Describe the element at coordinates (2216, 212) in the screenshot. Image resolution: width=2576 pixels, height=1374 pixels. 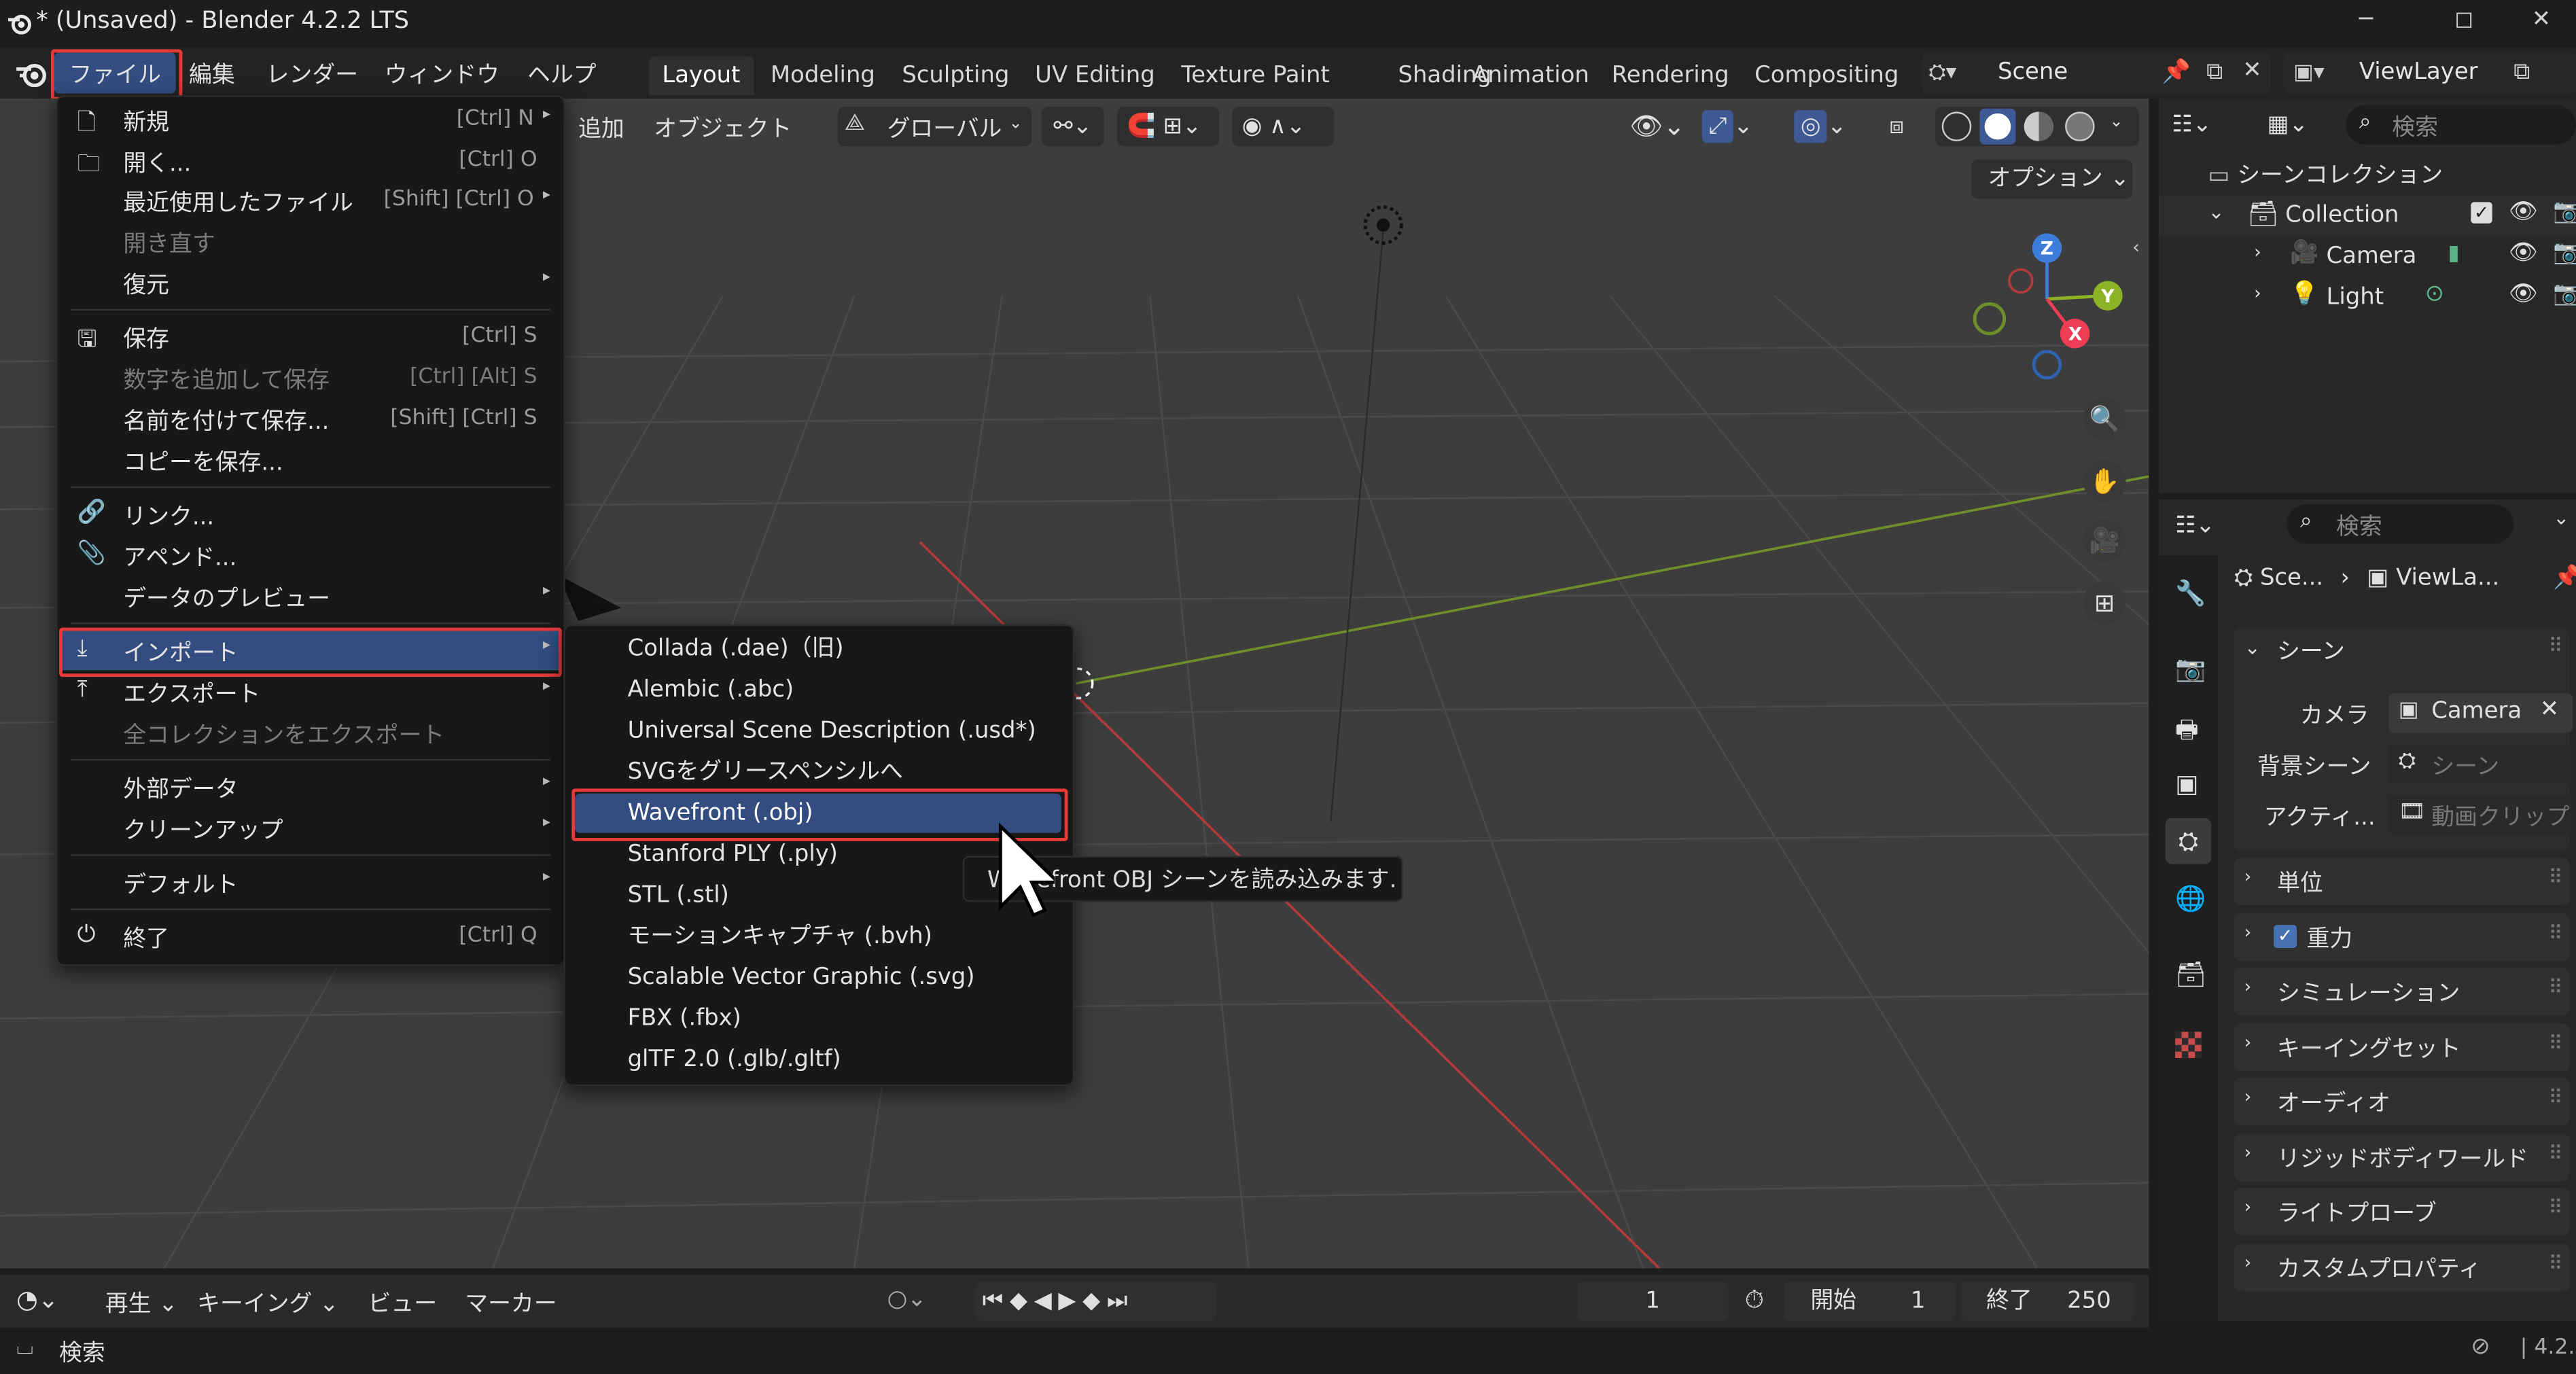
I see `collapse-chevron-icon: ⌄` at that location.